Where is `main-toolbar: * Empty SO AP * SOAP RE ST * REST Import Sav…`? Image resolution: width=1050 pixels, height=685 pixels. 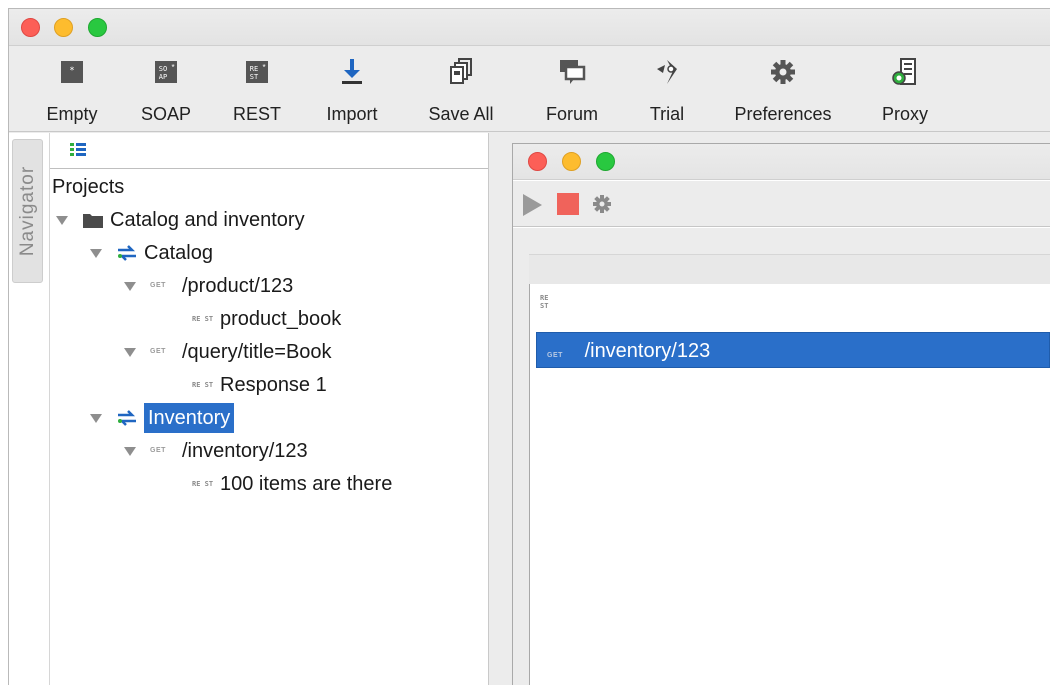
main-toolbar: * Empty SO AP * SOAP RE ST * REST Import Sav… is located at coordinates (529, 89).